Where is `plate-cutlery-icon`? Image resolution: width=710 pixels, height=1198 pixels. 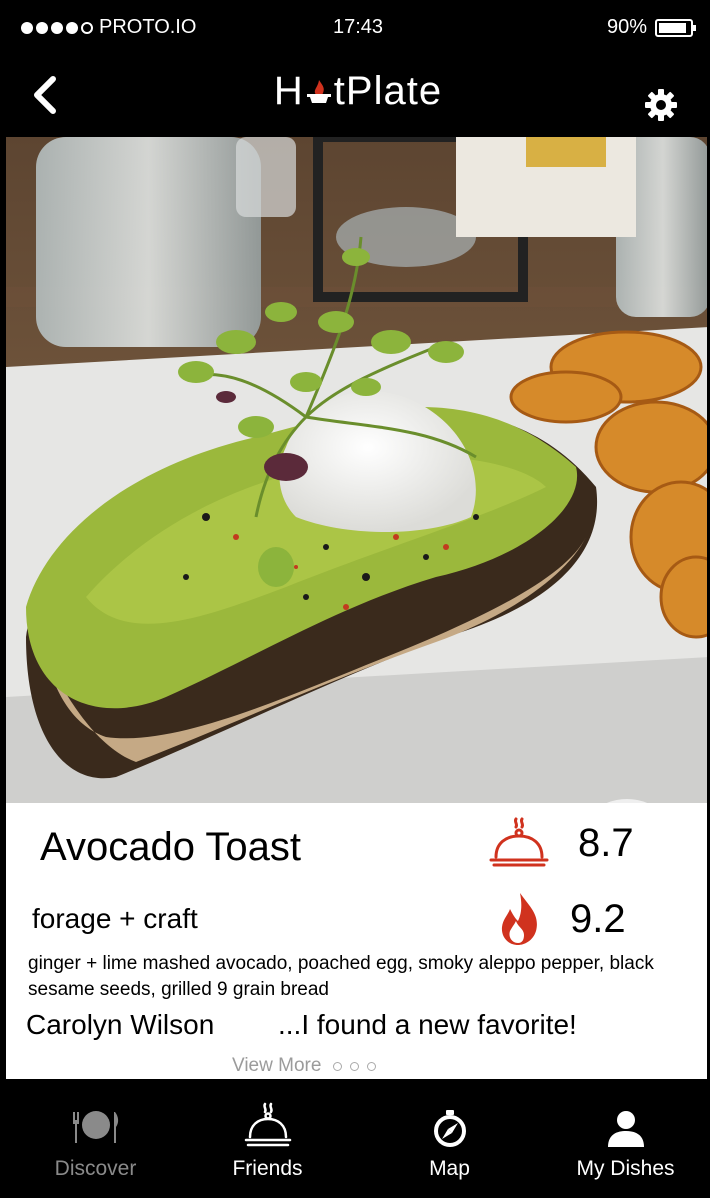
plate-cutlery-icon is located at coordinates (95, 1127).